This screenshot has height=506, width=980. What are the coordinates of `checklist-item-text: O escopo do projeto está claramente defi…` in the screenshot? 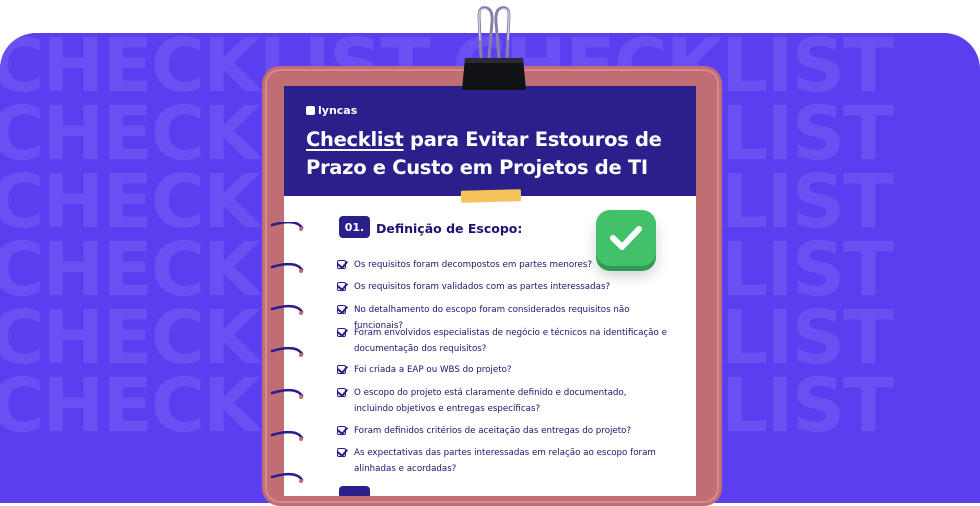 It's located at (490, 401).